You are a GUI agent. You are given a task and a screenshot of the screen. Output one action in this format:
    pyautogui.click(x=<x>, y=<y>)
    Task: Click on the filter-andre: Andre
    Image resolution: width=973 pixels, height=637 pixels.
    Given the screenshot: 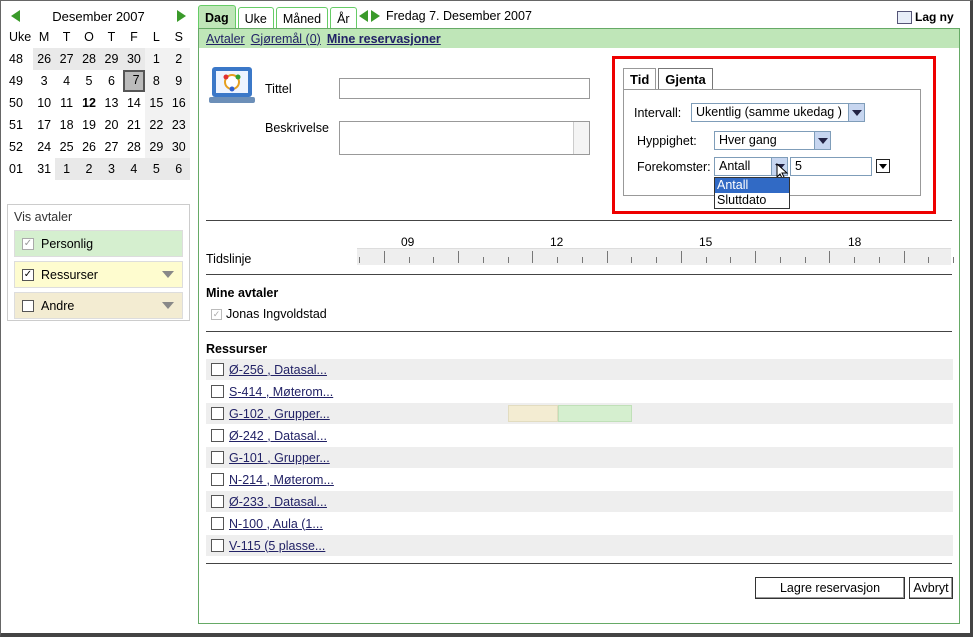 What is the action you would take?
    pyautogui.click(x=98, y=305)
    